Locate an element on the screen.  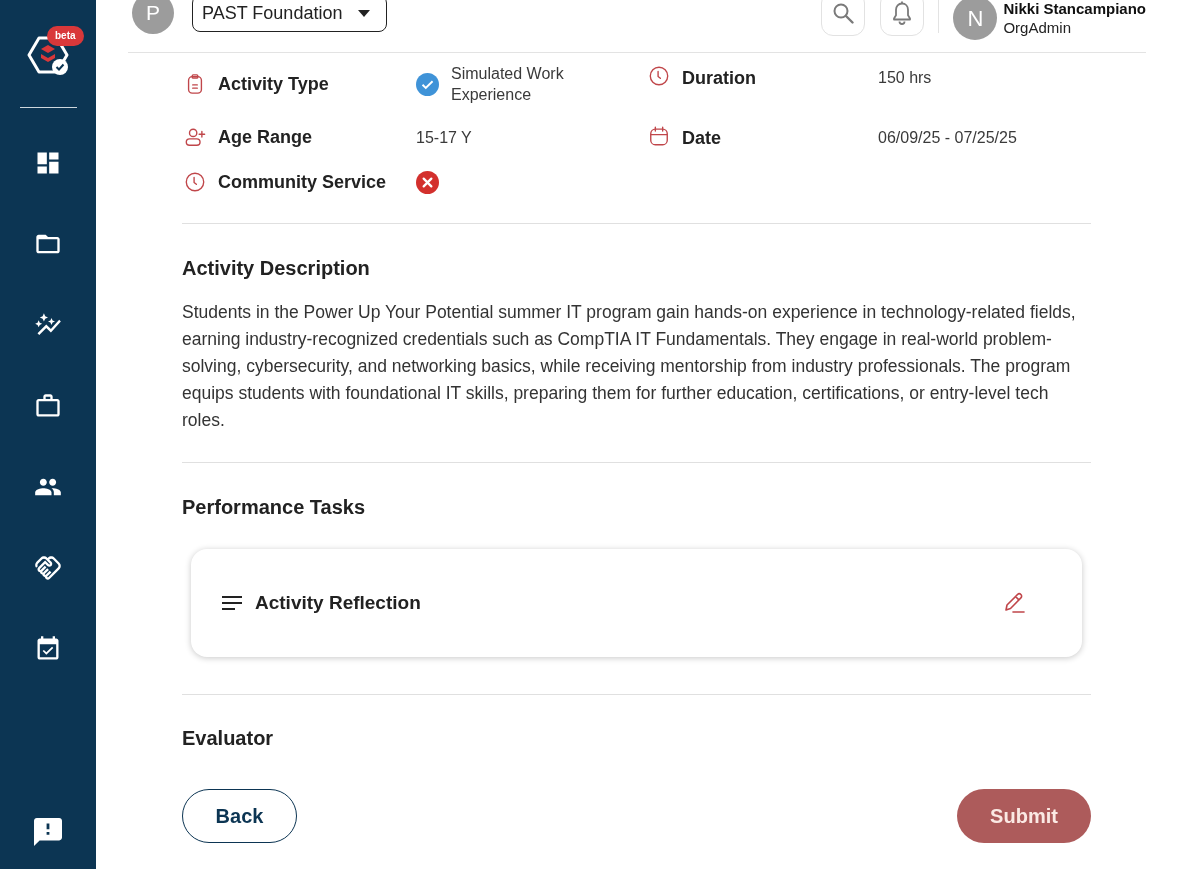
detail-label: Community Service is located at coordinates (302, 182).